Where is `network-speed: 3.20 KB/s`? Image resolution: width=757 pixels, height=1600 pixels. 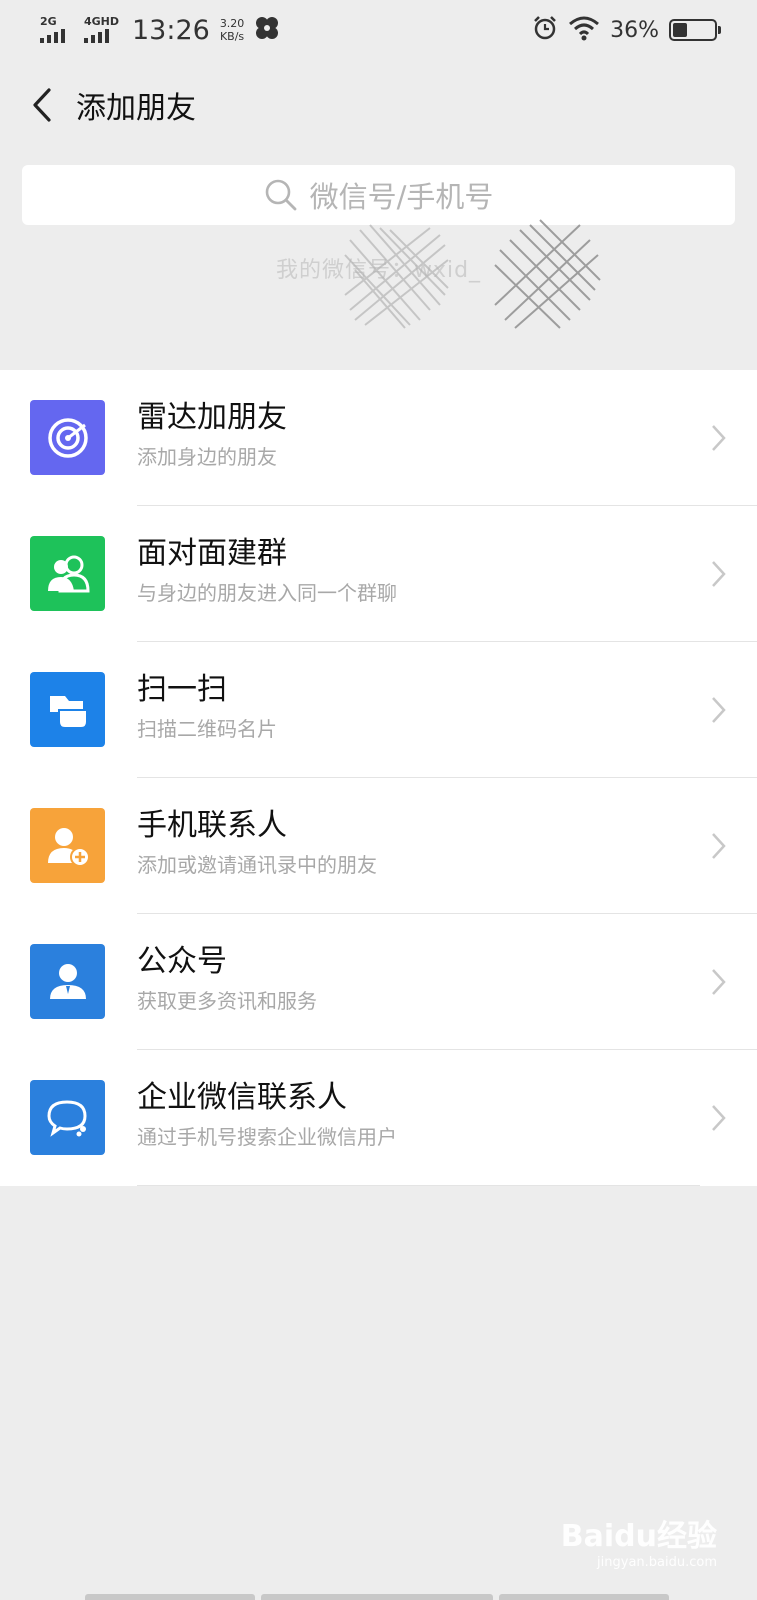 network-speed: 3.20 KB/s is located at coordinates (232, 30).